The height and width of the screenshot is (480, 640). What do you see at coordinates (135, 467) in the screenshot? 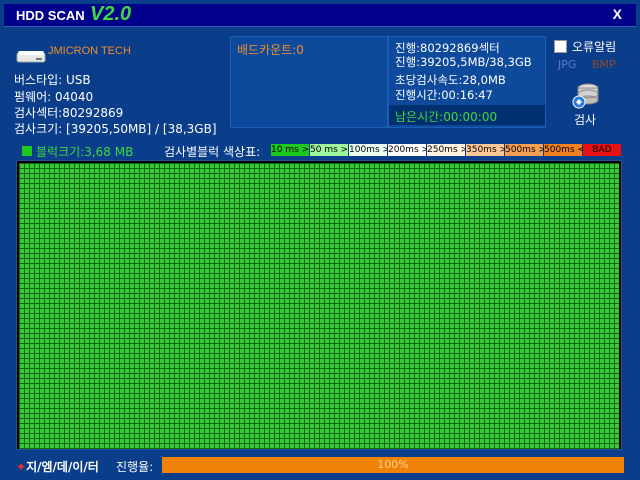
I see `progress-label: 진행율:` at bounding box center [135, 467].